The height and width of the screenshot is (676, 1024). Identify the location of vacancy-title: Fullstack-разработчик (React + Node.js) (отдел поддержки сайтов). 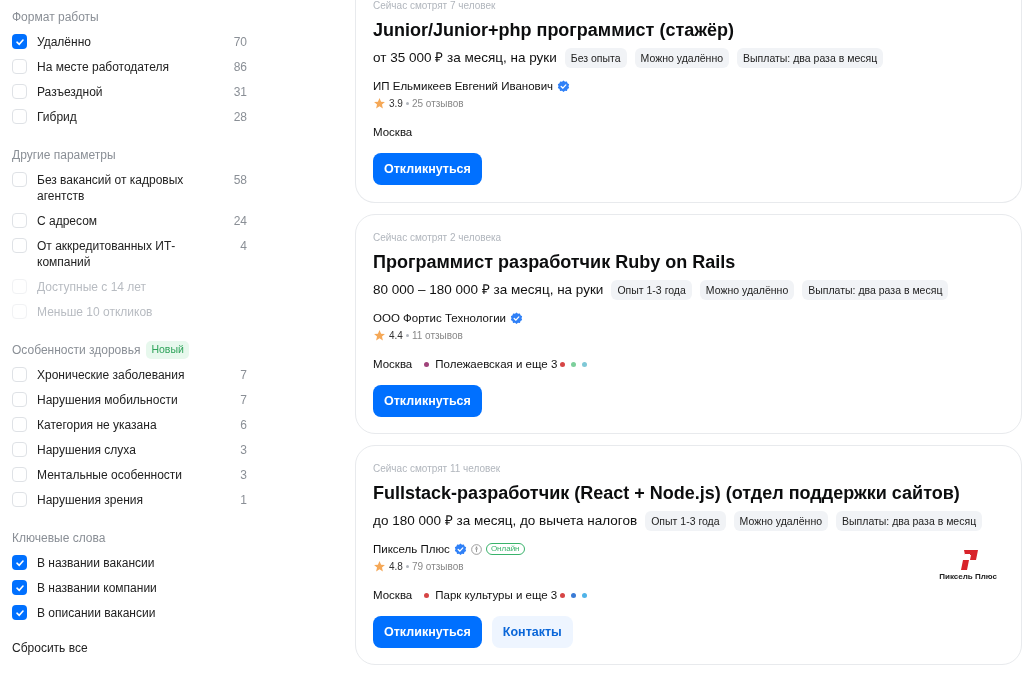
(688, 493).